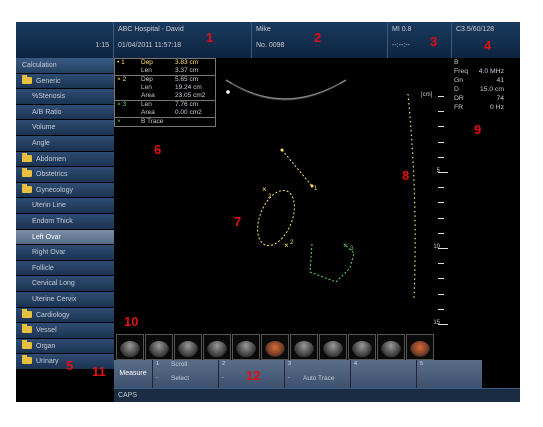 The image size is (543, 427). I want to click on sidebar-item-label: Angle, so click(41, 143).